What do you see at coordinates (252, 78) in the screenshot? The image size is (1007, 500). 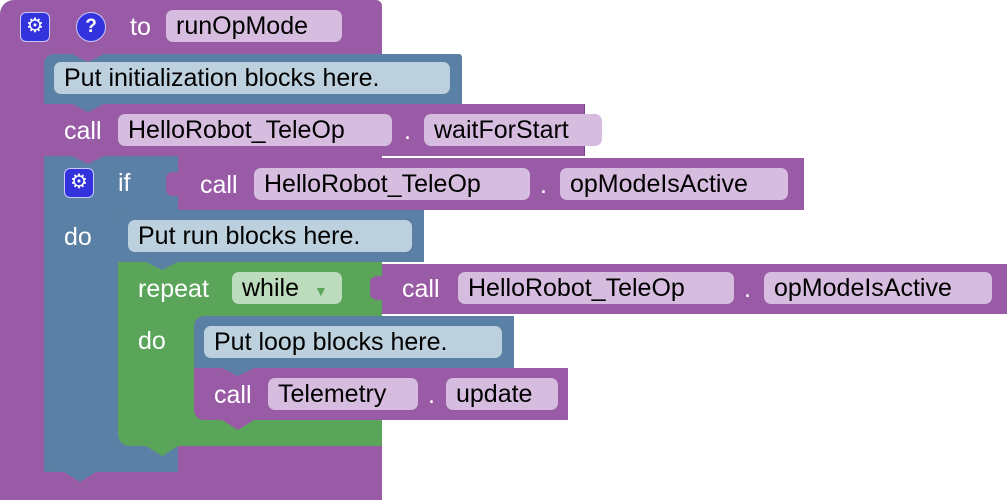 I see `init-comment-text: Put initialization blocks here.` at bounding box center [252, 78].